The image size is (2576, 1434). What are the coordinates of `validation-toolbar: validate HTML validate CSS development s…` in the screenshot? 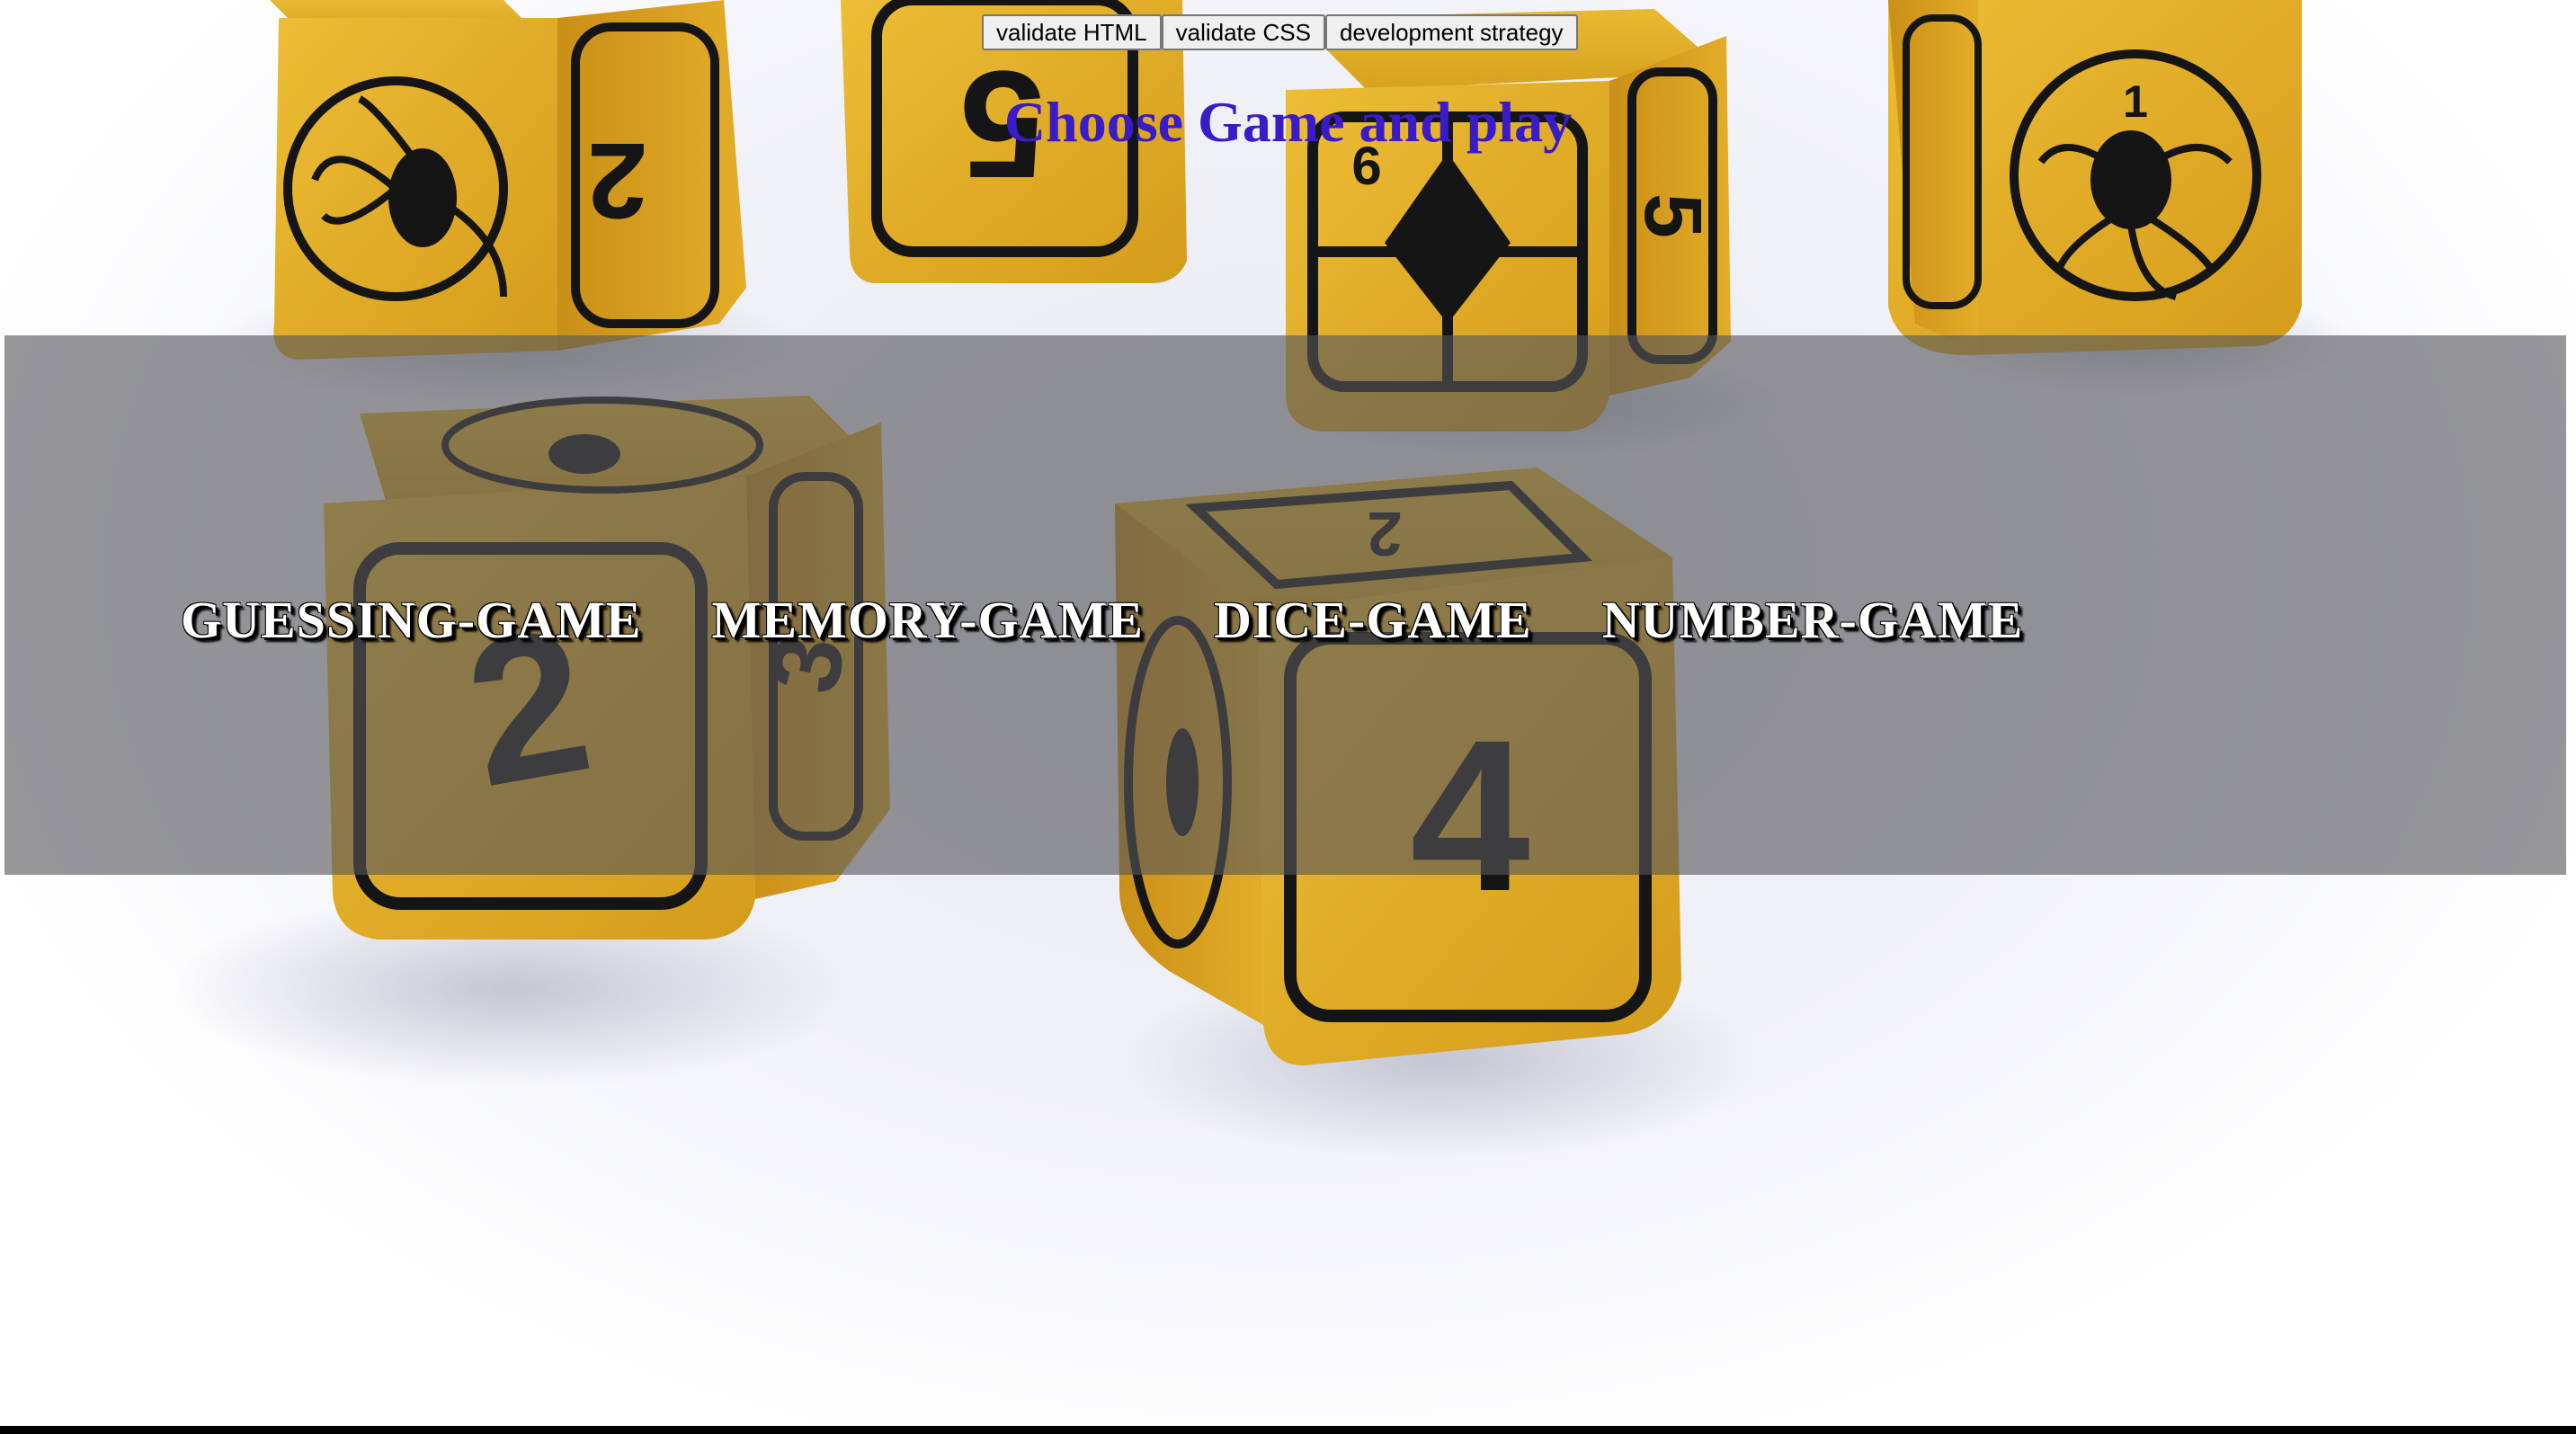 It's located at (1280, 32).